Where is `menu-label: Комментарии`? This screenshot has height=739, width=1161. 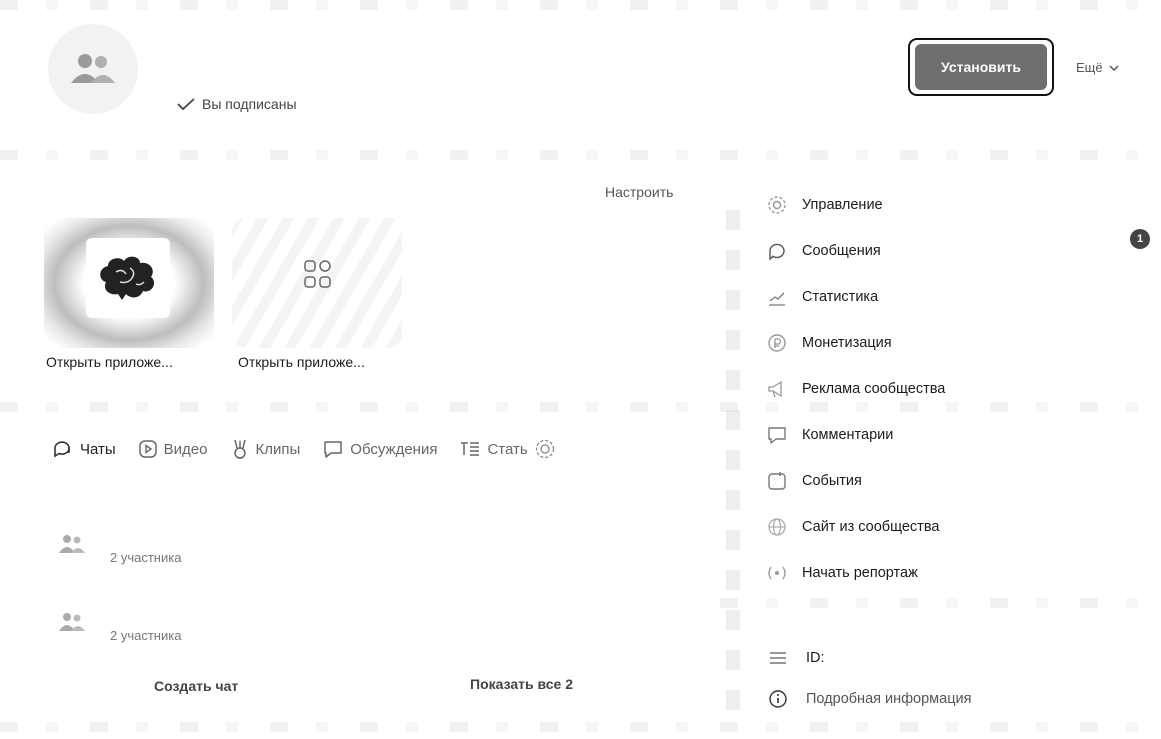
menu-label: Комментарии is located at coordinates (848, 435).